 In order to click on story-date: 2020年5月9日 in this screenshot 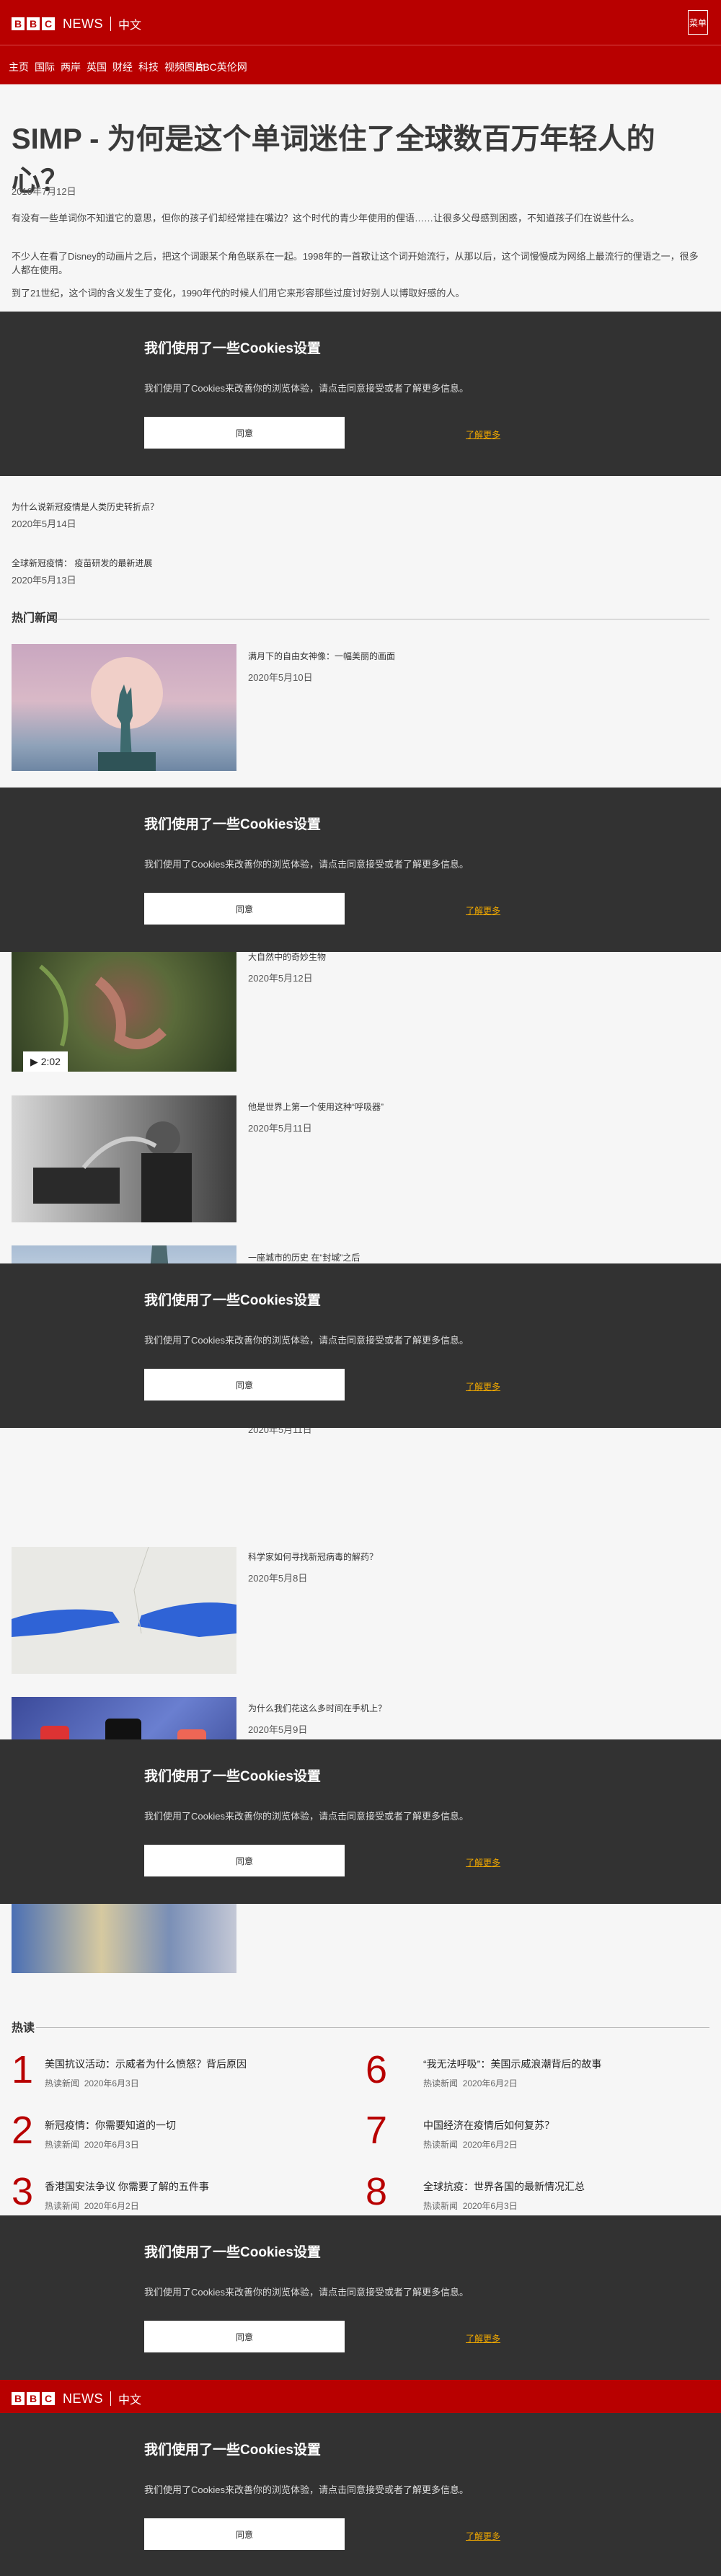, I will do `click(278, 1729)`.